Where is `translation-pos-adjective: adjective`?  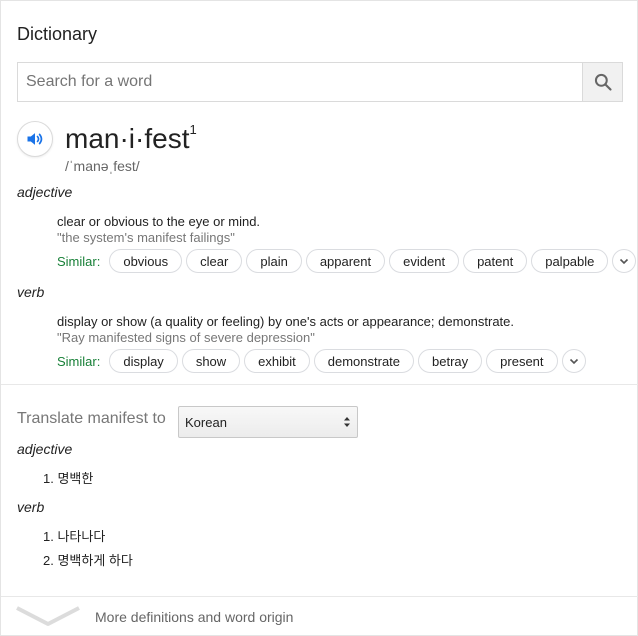
translation-pos-adjective: adjective is located at coordinates (45, 449).